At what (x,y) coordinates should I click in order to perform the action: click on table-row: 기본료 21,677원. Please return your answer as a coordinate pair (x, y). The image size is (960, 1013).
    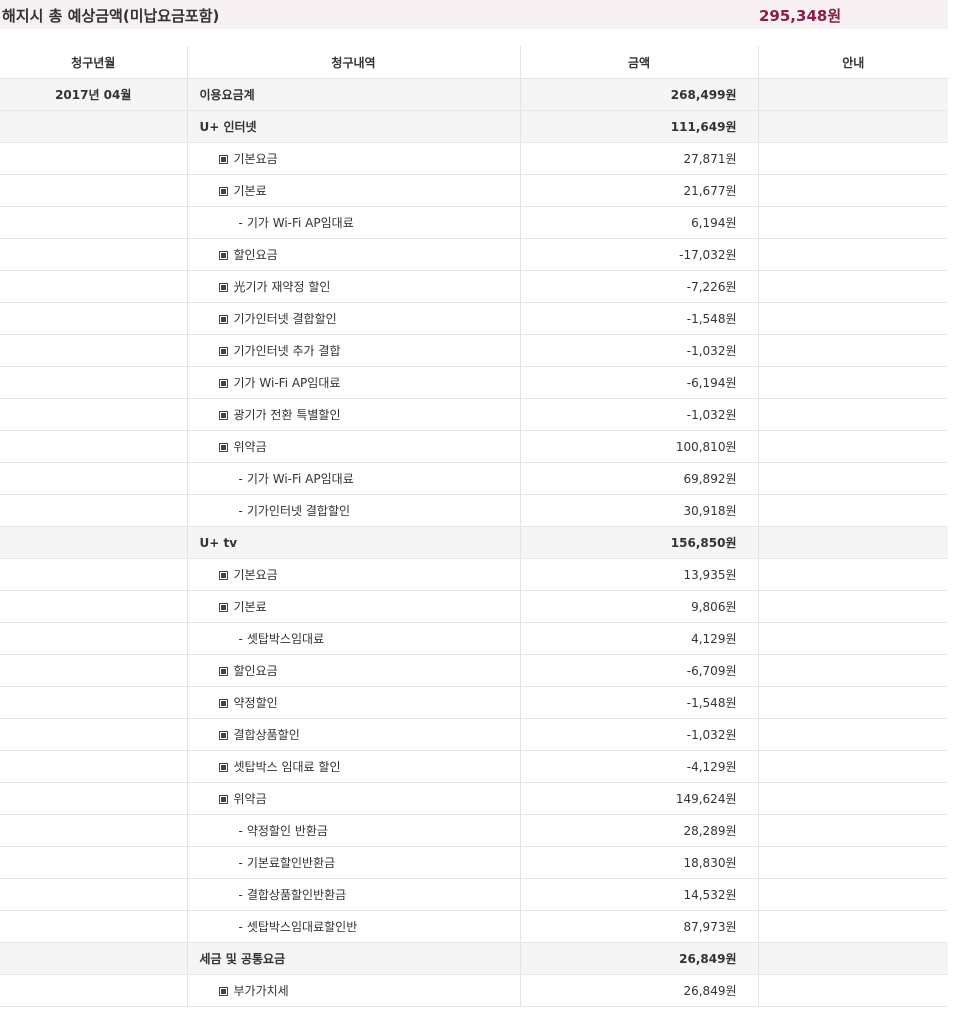
    Looking at the image, I should click on (474, 190).